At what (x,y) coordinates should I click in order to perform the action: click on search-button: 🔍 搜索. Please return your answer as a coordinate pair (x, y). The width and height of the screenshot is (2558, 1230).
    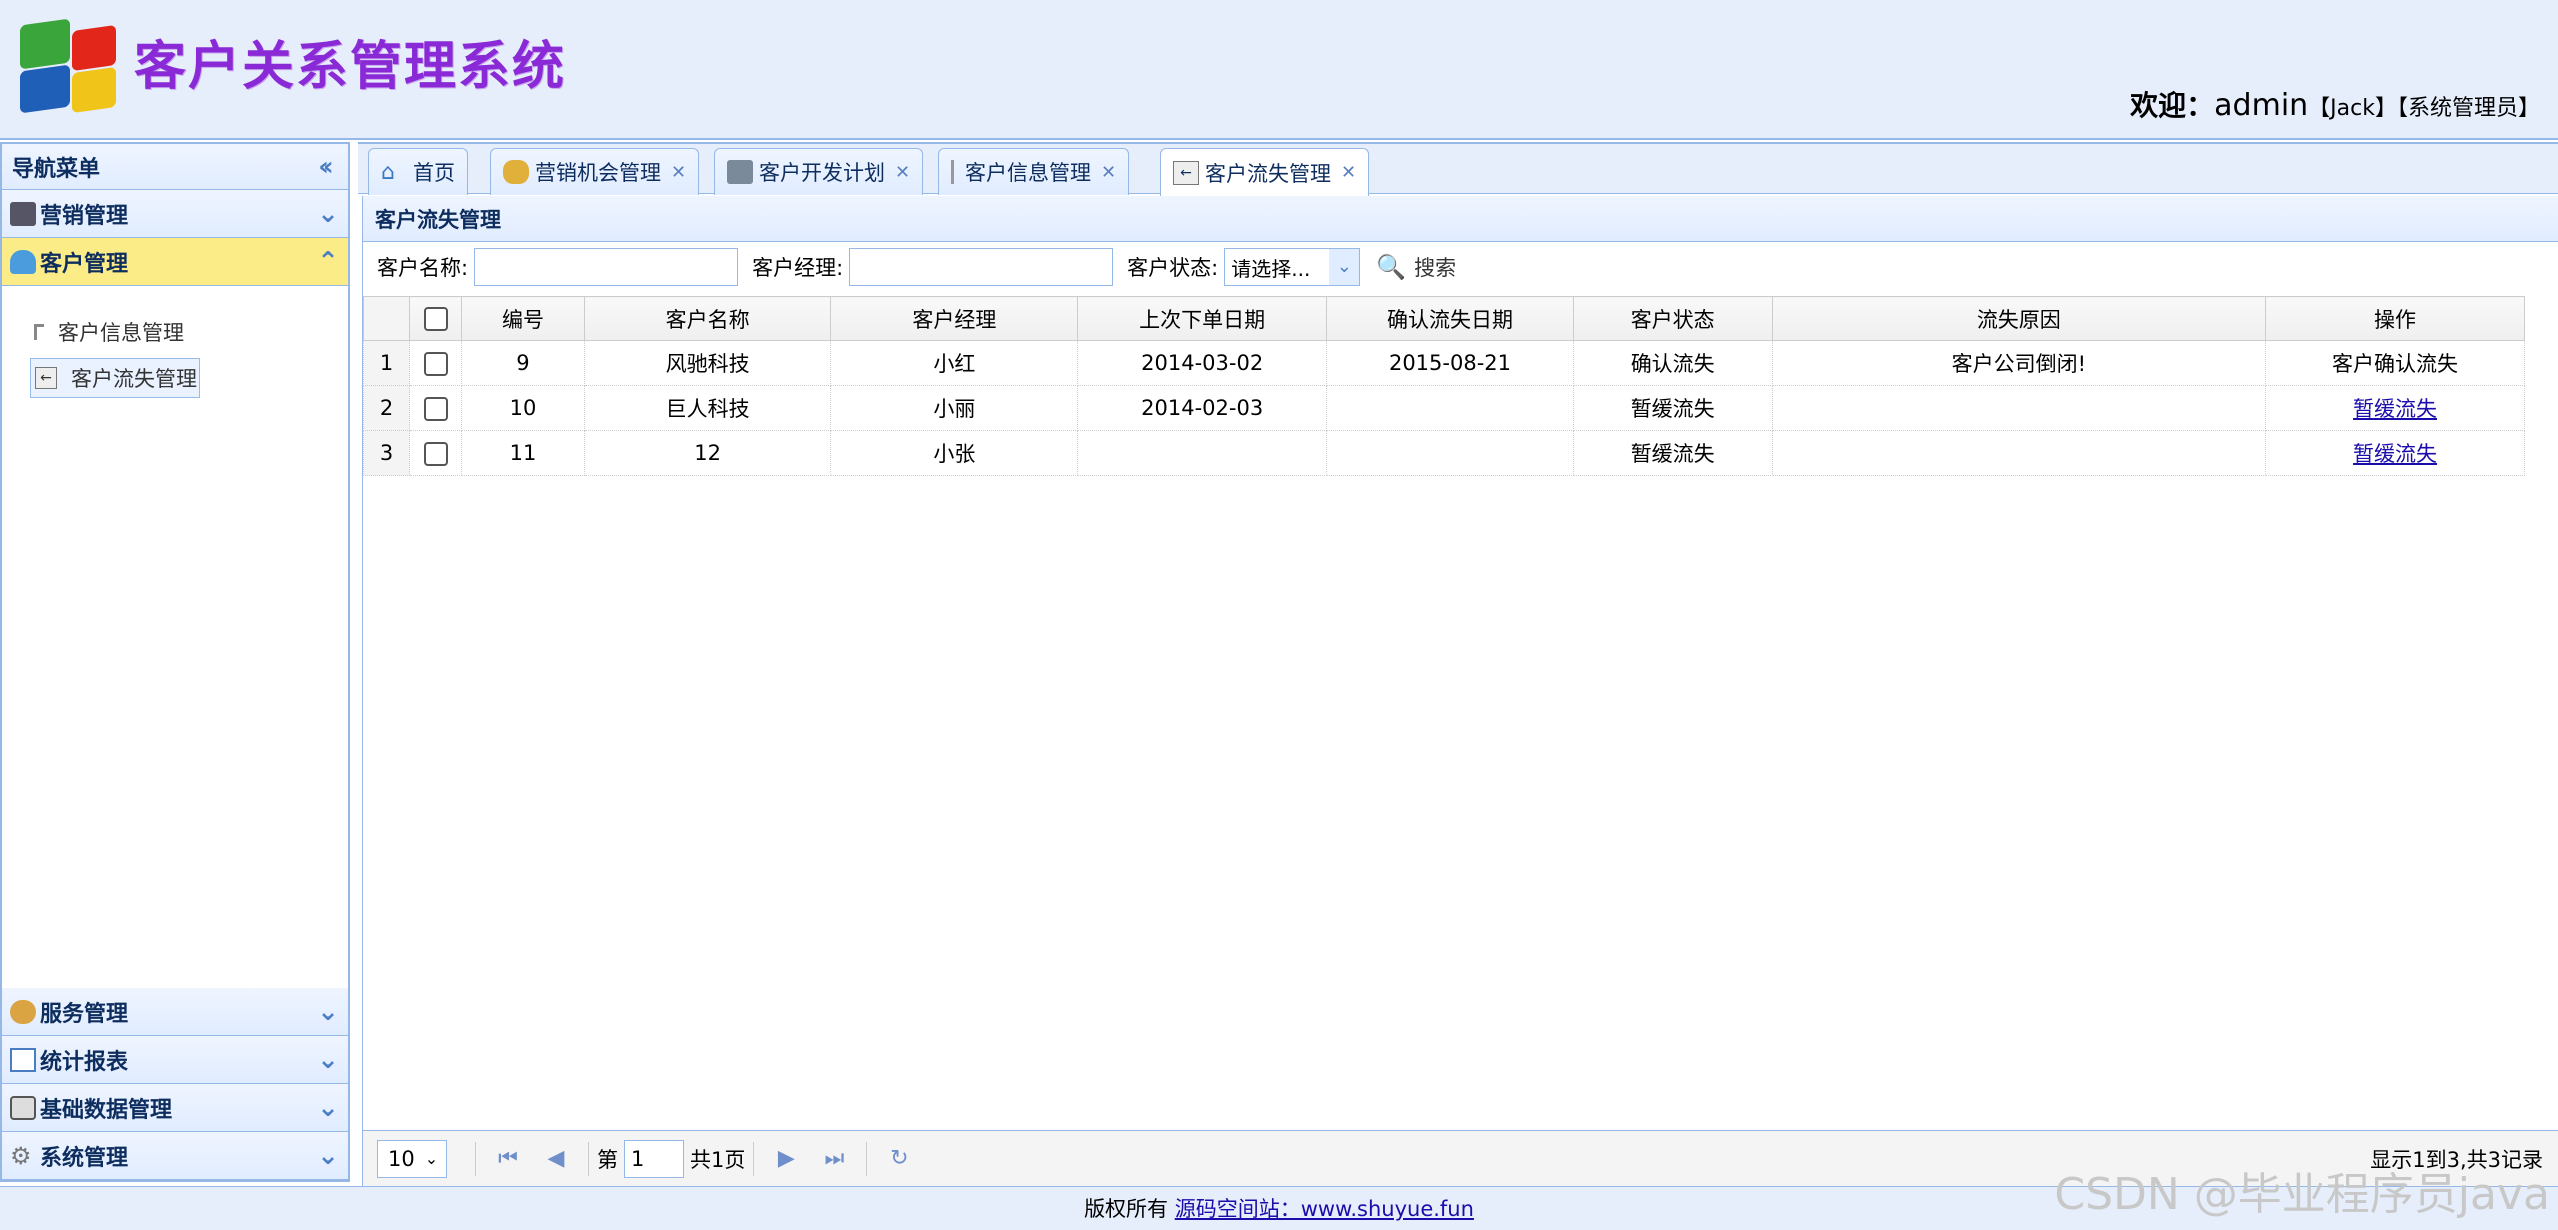
    Looking at the image, I should click on (1416, 267).